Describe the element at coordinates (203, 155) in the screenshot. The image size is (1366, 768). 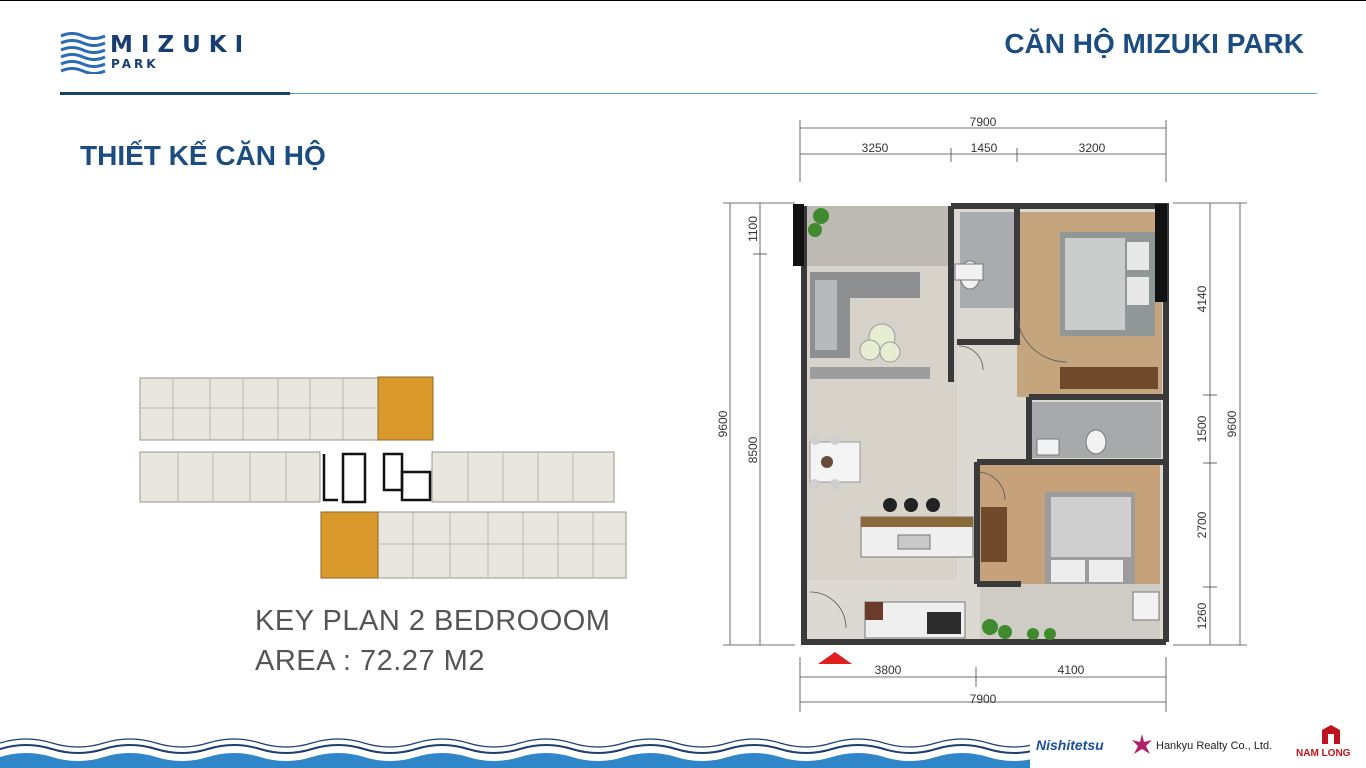
I see `section-title: THIẾT KẾ CĂN HỘ` at that location.